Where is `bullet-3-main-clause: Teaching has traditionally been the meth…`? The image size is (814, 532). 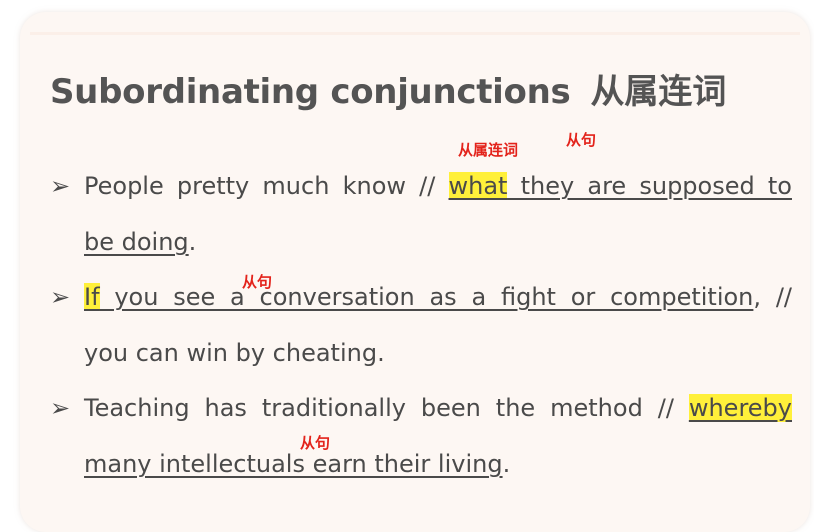
bullet-3-main-clause: Teaching has traditionally been the meth… is located at coordinates (386, 408).